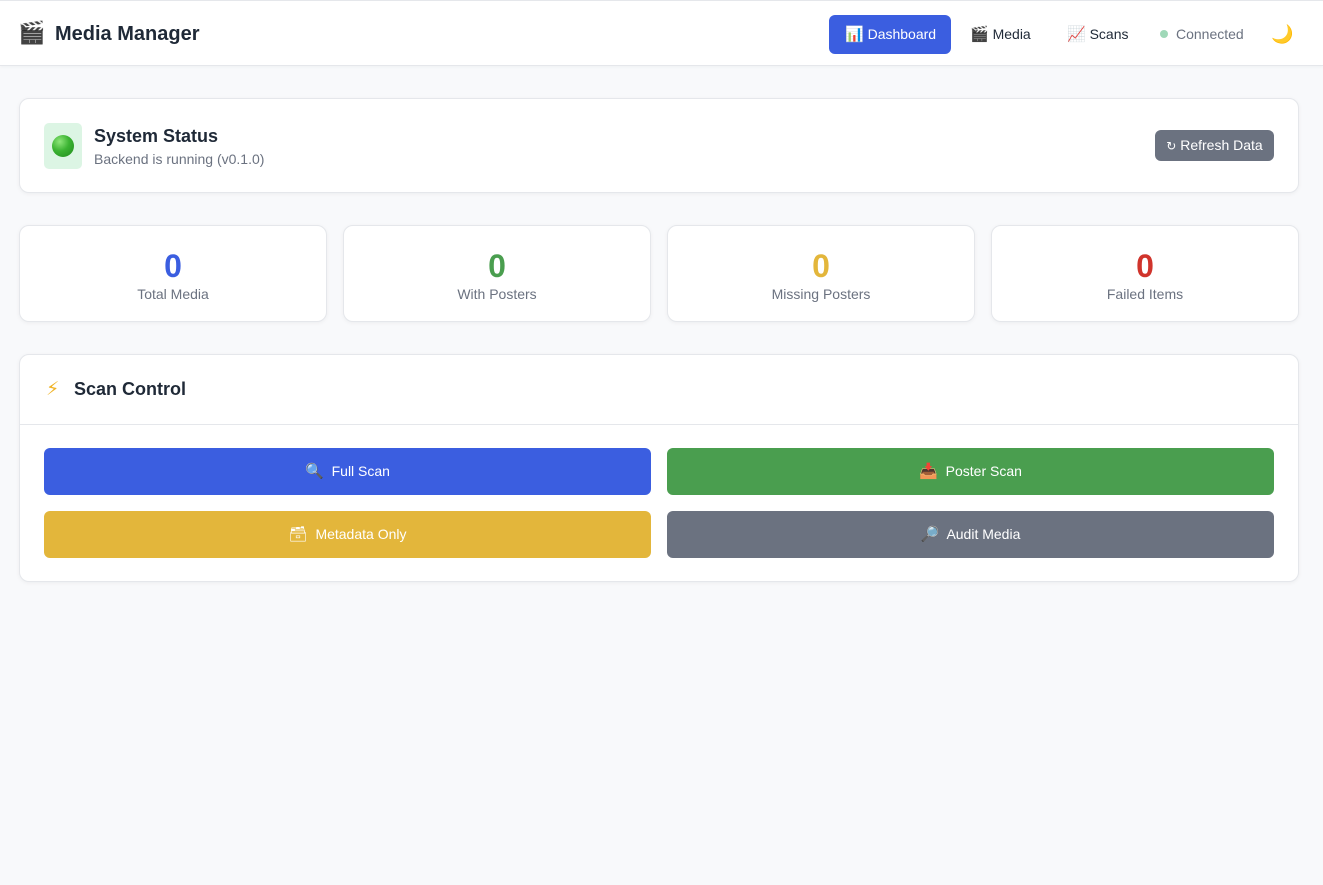 The image size is (1323, 885). I want to click on nav-media: 🎬 Media, so click(1002, 34).